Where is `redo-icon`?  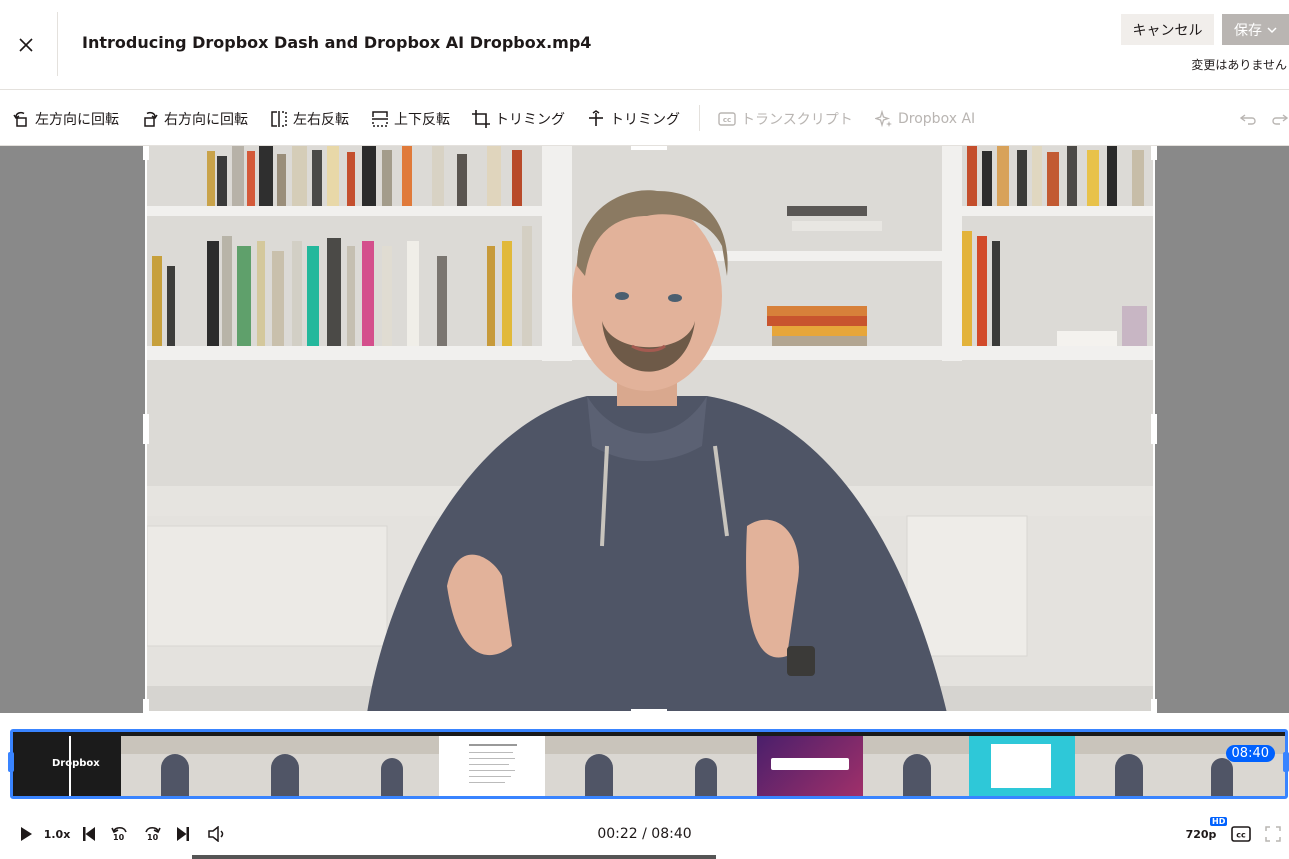 redo-icon is located at coordinates (1280, 119).